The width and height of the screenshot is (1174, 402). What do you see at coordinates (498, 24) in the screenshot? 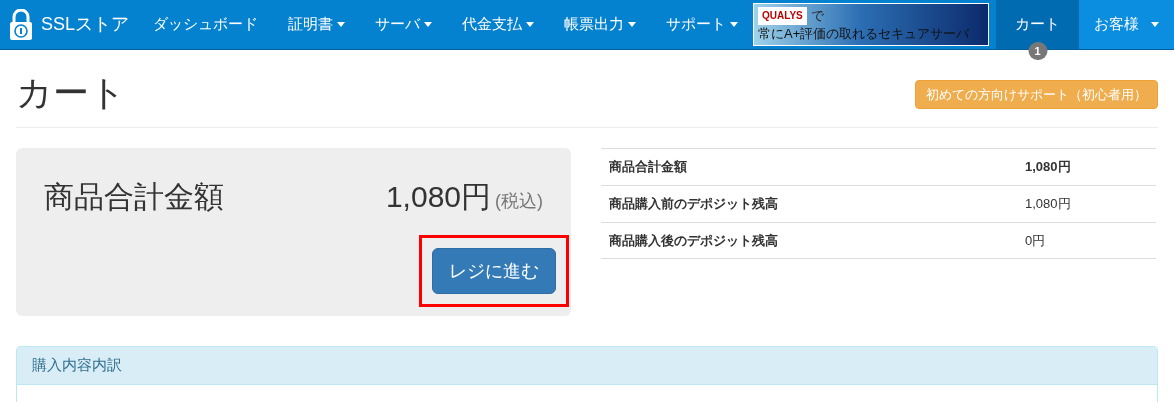
I see `nav-menu-item: 代金支払` at bounding box center [498, 24].